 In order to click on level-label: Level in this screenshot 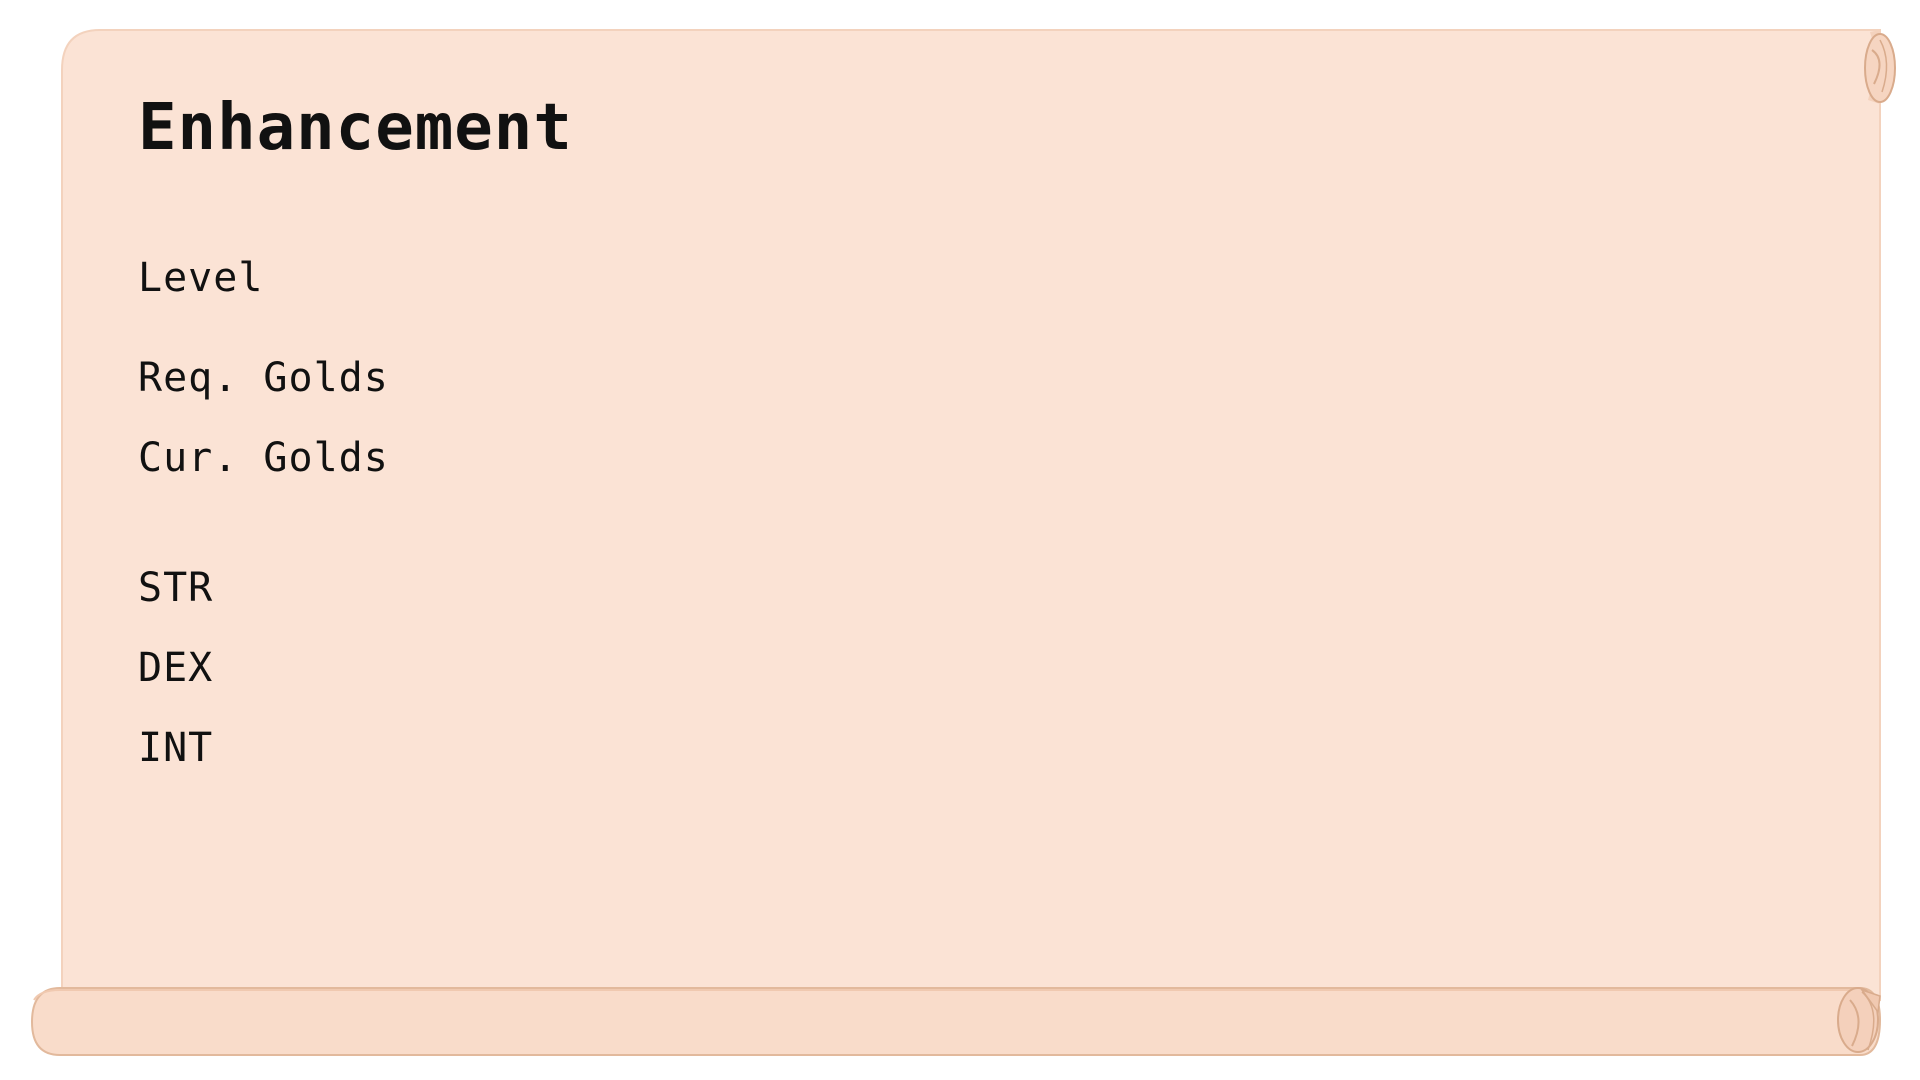, I will do `click(201, 278)`.